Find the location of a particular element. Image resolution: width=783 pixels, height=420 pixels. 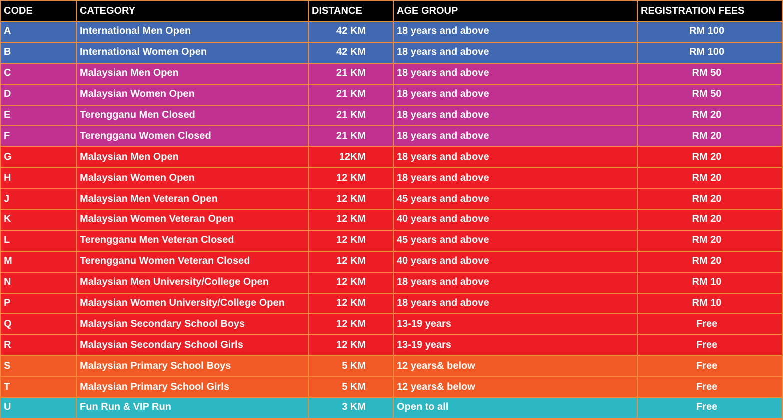

table-cell-text: G is located at coordinates (8, 157).